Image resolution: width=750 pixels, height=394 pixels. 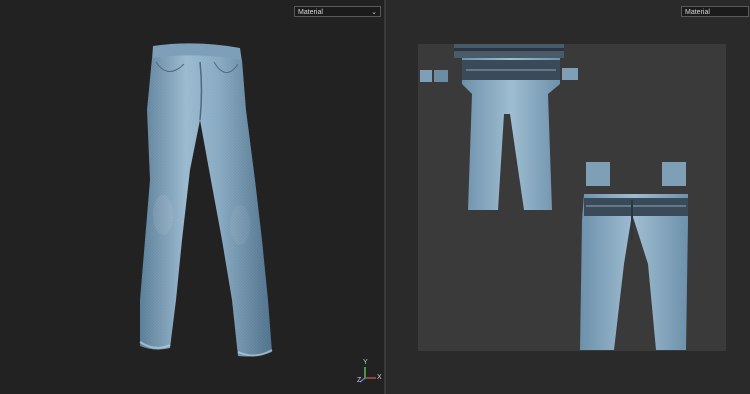 What do you see at coordinates (379, 377) in the screenshot?
I see `axis-x-label: X` at bounding box center [379, 377].